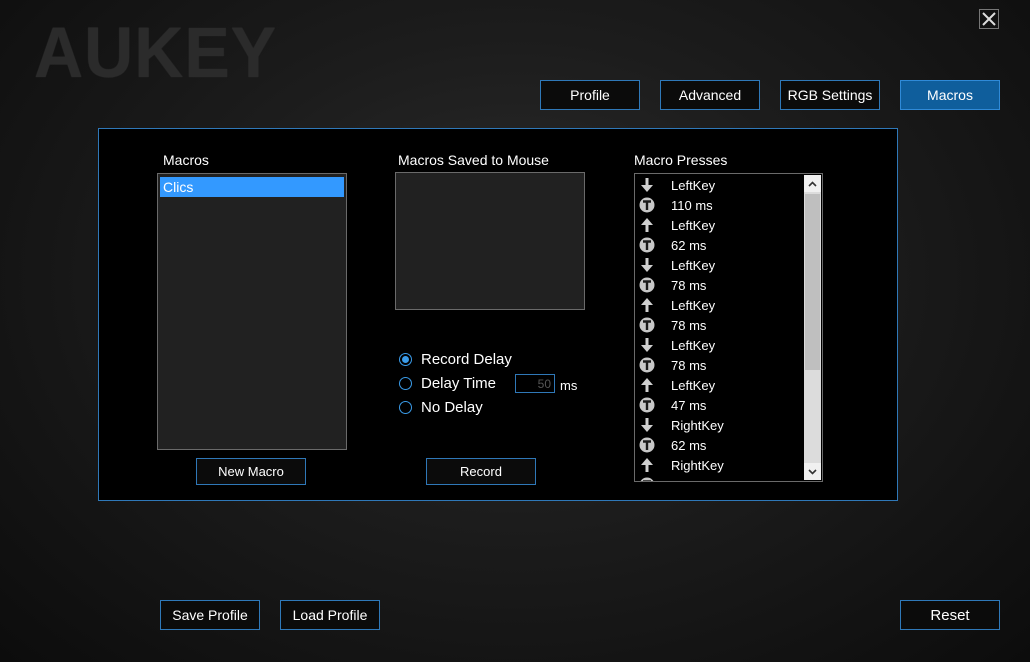 The height and width of the screenshot is (662, 1030). Describe the element at coordinates (719, 405) in the screenshot. I see `macro-press-row: 47 ms` at that location.